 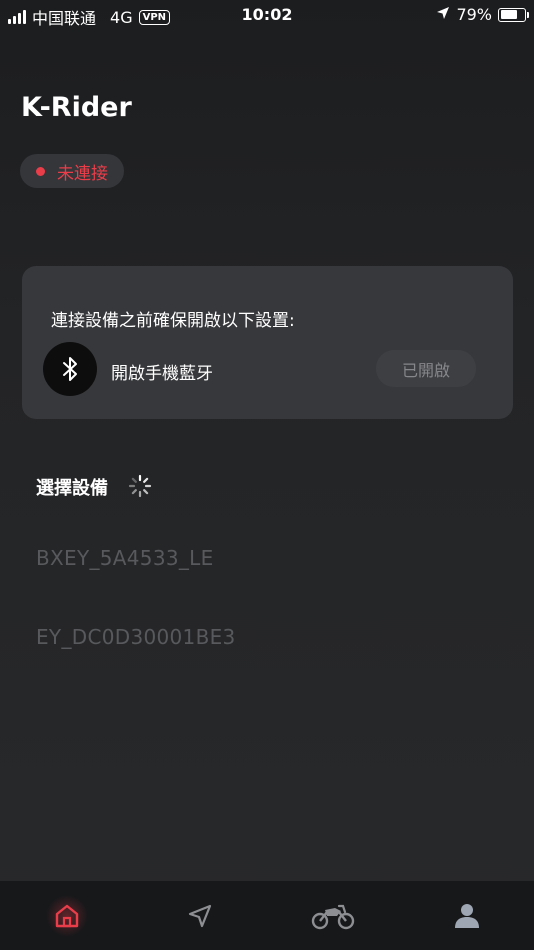 I want to click on loading-spinner-icon, so click(x=140, y=486).